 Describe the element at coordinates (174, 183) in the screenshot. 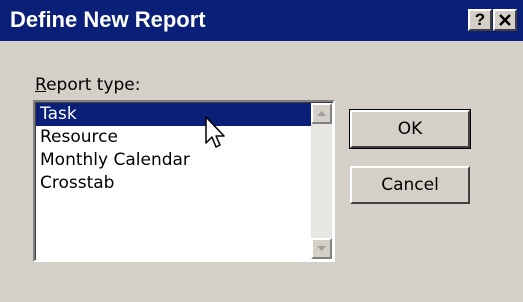

I see `list-item-crosstab: Crosstab` at that location.